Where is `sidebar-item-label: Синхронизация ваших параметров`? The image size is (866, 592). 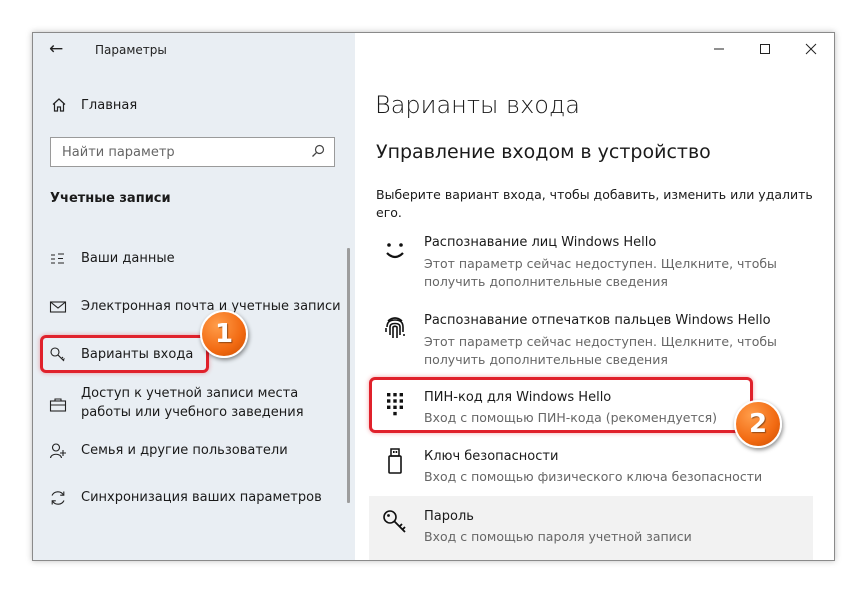 sidebar-item-label: Синхронизация ваших параметров is located at coordinates (201, 497).